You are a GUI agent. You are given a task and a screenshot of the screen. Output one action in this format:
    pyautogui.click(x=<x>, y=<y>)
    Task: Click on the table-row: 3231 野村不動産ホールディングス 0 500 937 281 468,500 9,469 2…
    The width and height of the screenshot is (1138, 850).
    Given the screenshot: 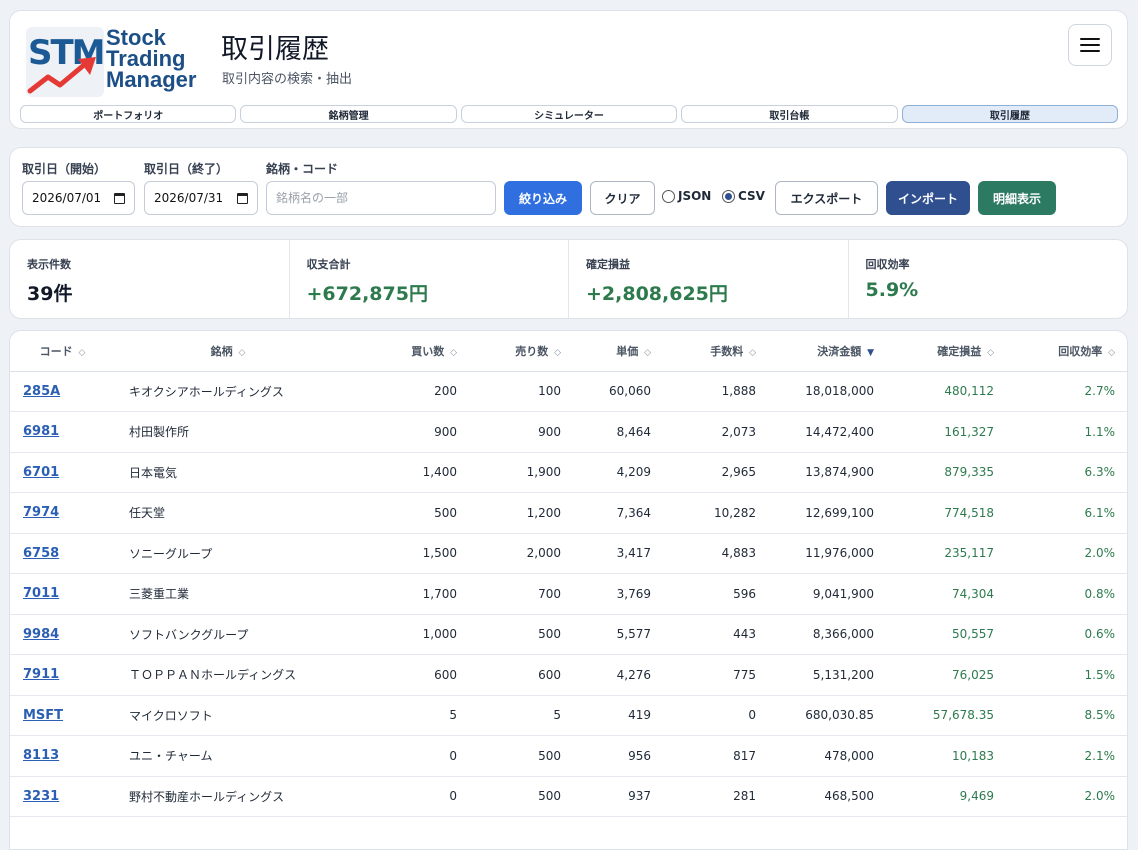 What is the action you would take?
    pyautogui.click(x=568, y=796)
    